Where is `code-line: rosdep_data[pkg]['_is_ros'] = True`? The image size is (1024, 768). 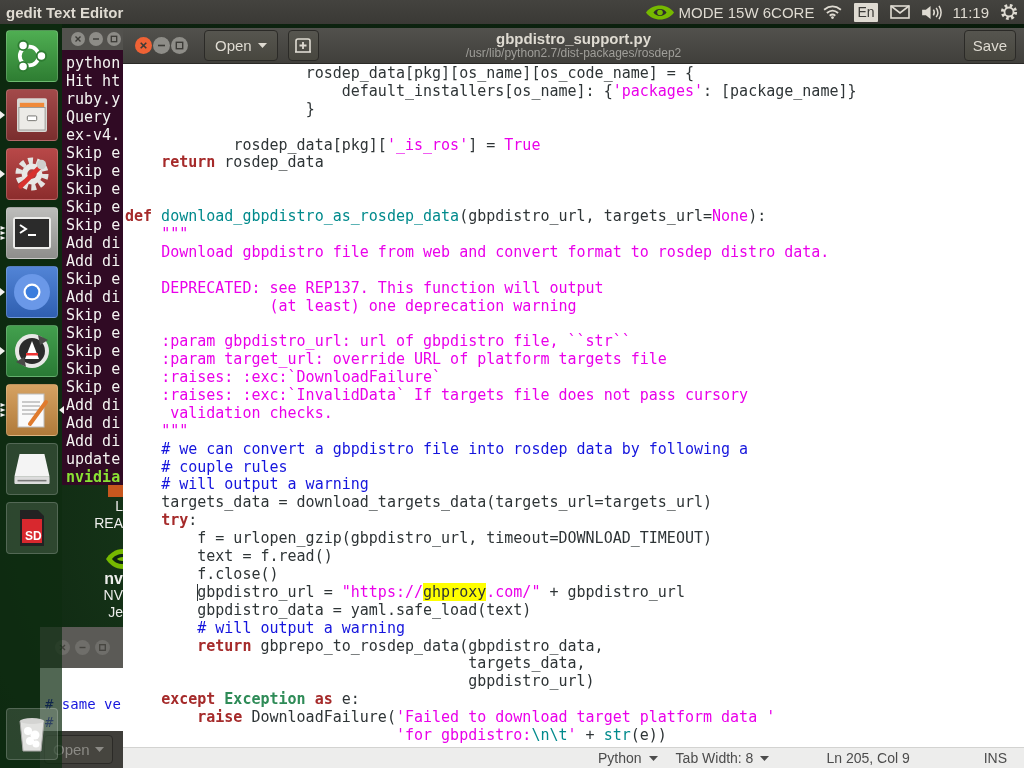 code-line: rosdep_data[pkg]['_is_ros'] = True is located at coordinates (387, 144).